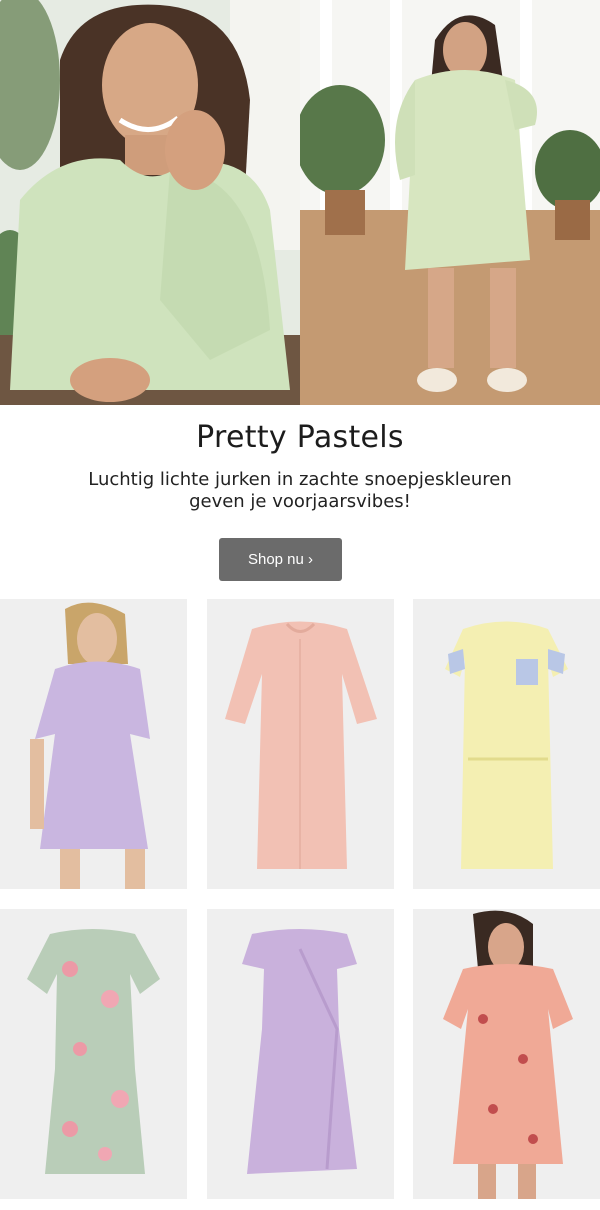  Describe the element at coordinates (506, 744) in the screenshot. I see `product-yellow-striped-dress` at that location.